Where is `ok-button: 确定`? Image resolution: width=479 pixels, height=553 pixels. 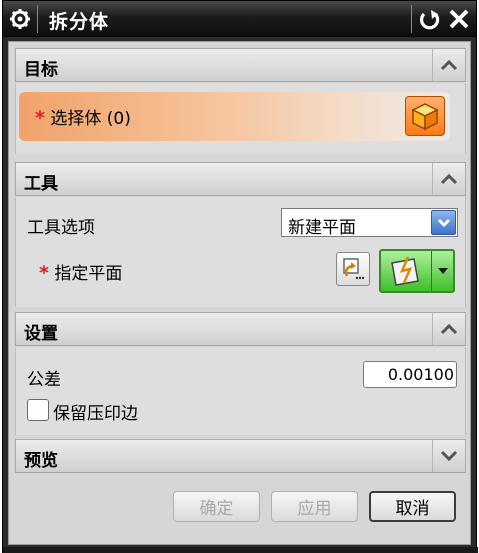
ok-button: 确定 is located at coordinates (216, 506).